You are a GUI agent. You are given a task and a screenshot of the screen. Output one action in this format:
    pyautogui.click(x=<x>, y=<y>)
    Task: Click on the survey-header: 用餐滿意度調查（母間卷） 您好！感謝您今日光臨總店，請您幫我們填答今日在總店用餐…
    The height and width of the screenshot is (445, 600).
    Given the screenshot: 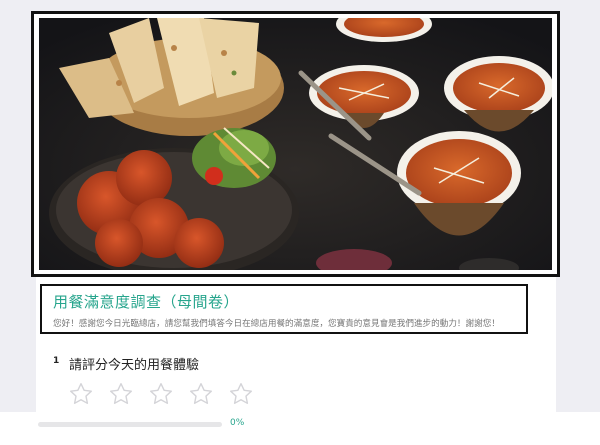 What is the action you would take?
    pyautogui.click(x=284, y=309)
    